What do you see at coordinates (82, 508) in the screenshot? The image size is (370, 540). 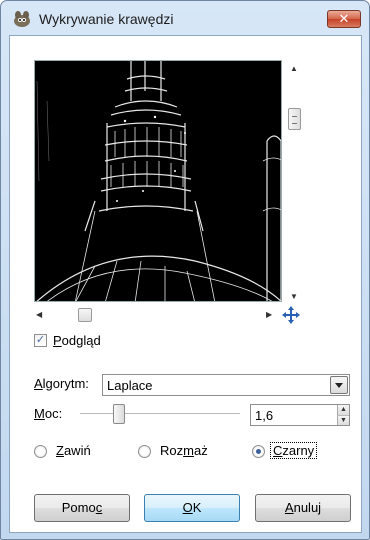 I see `help-button: Pomoc` at bounding box center [82, 508].